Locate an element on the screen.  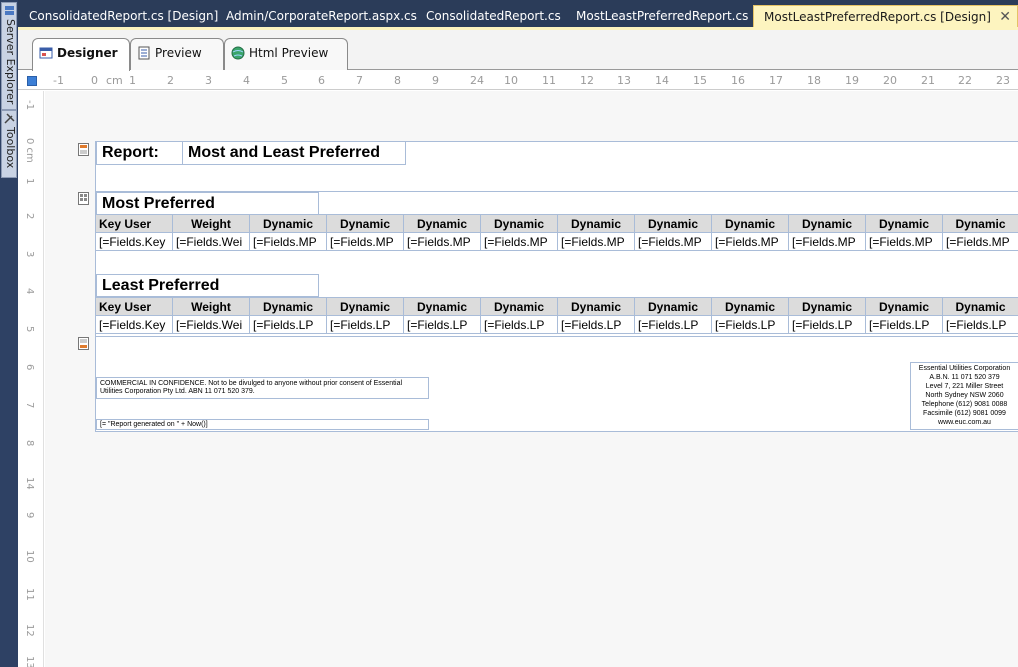
report-label: Report: is located at coordinates (139, 153).